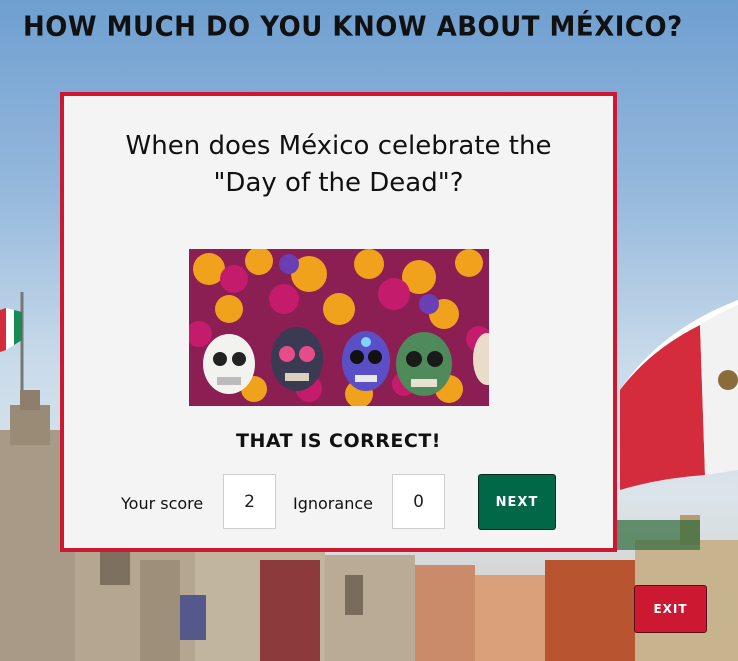  Describe the element at coordinates (353, 27) in the screenshot. I see `page-title: How much do you know about México?` at that location.